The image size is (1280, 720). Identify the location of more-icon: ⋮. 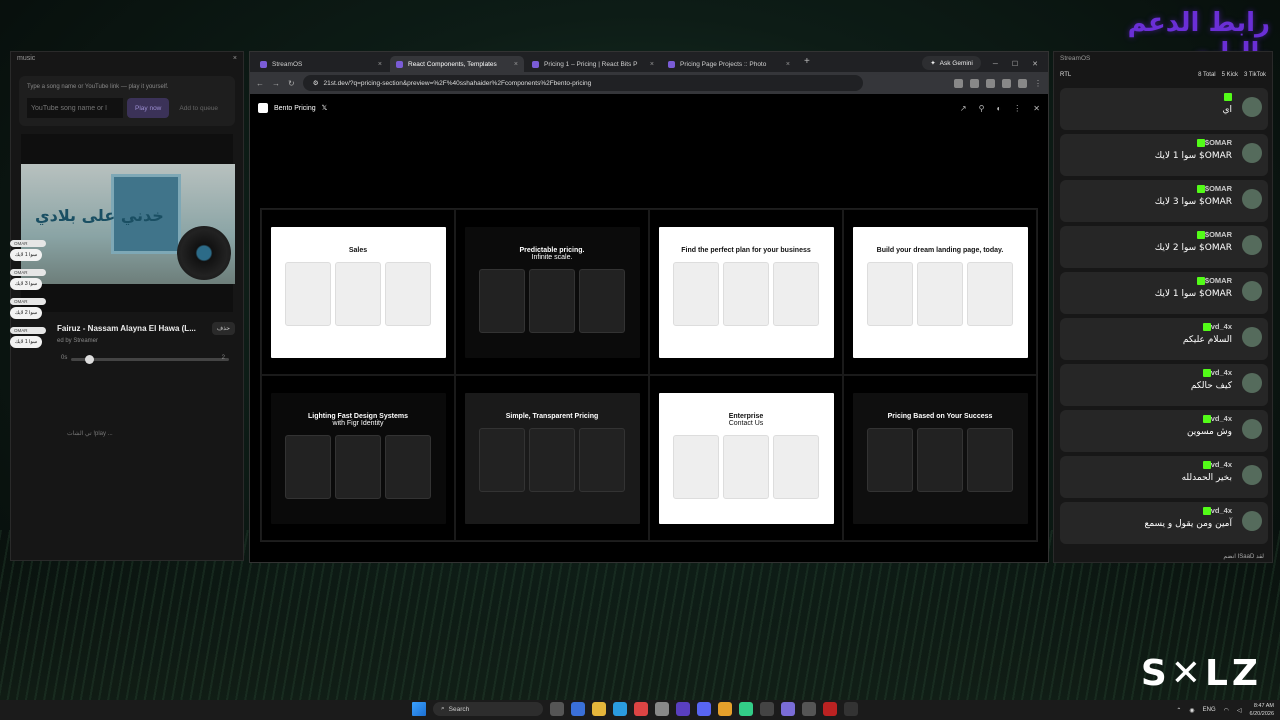
(1017, 108).